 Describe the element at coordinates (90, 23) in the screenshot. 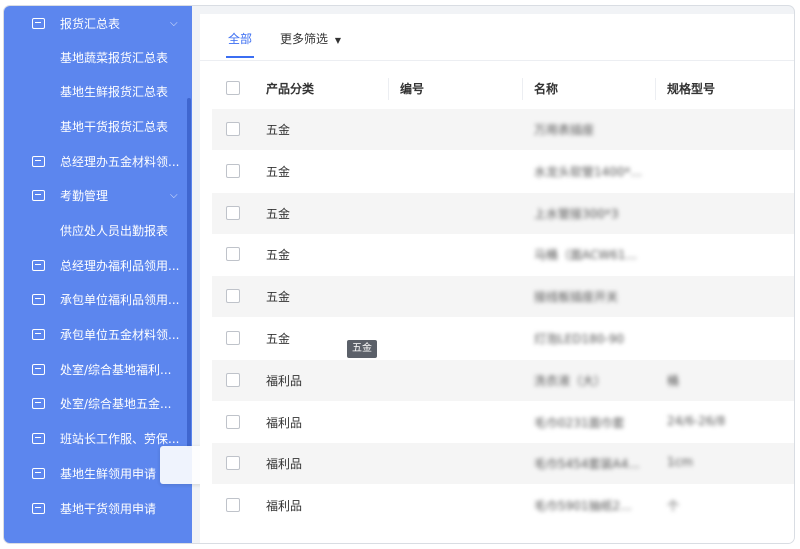

I see `sidebar-item-label: 报货汇总表` at that location.